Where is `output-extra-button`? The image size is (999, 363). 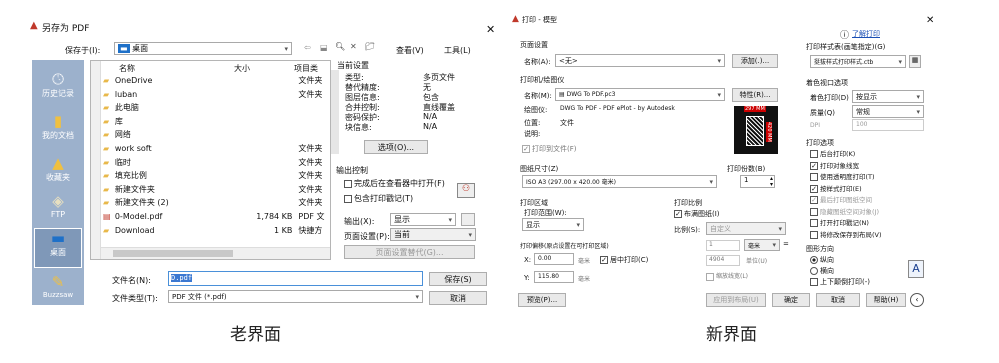
output-extra-button is located at coordinates (468, 219).